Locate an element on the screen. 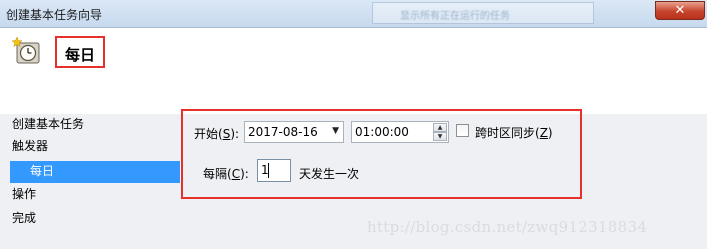 This screenshot has width=707, height=249. sidebar-item-trigger: 触发器 is located at coordinates (90, 147).